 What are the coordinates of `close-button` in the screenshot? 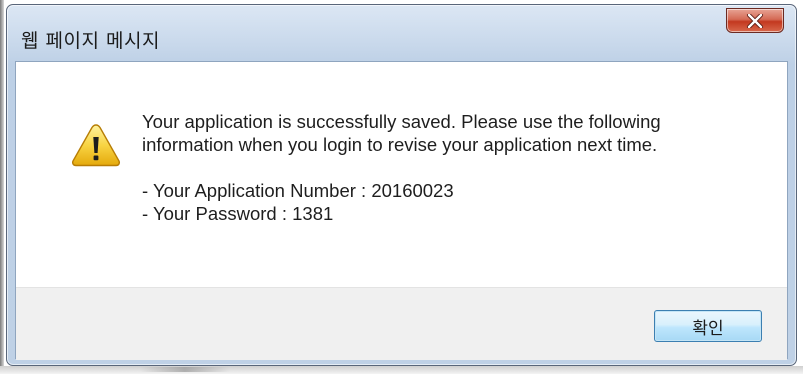 It's located at (755, 20).